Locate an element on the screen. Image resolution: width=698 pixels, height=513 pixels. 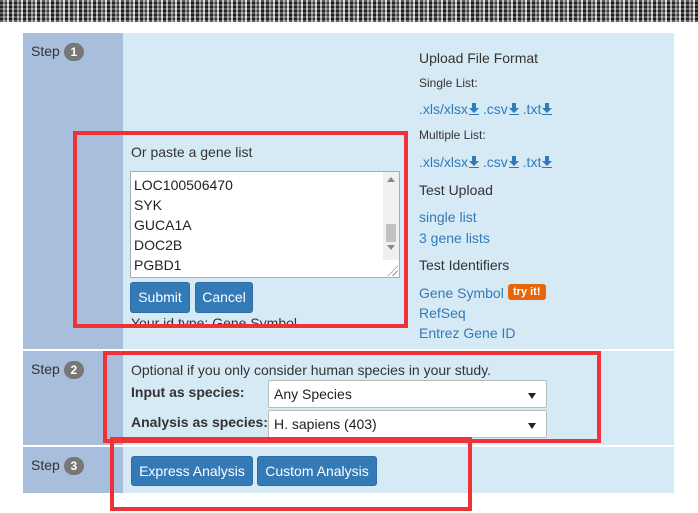
single-list-label: Single List: is located at coordinates (448, 83).